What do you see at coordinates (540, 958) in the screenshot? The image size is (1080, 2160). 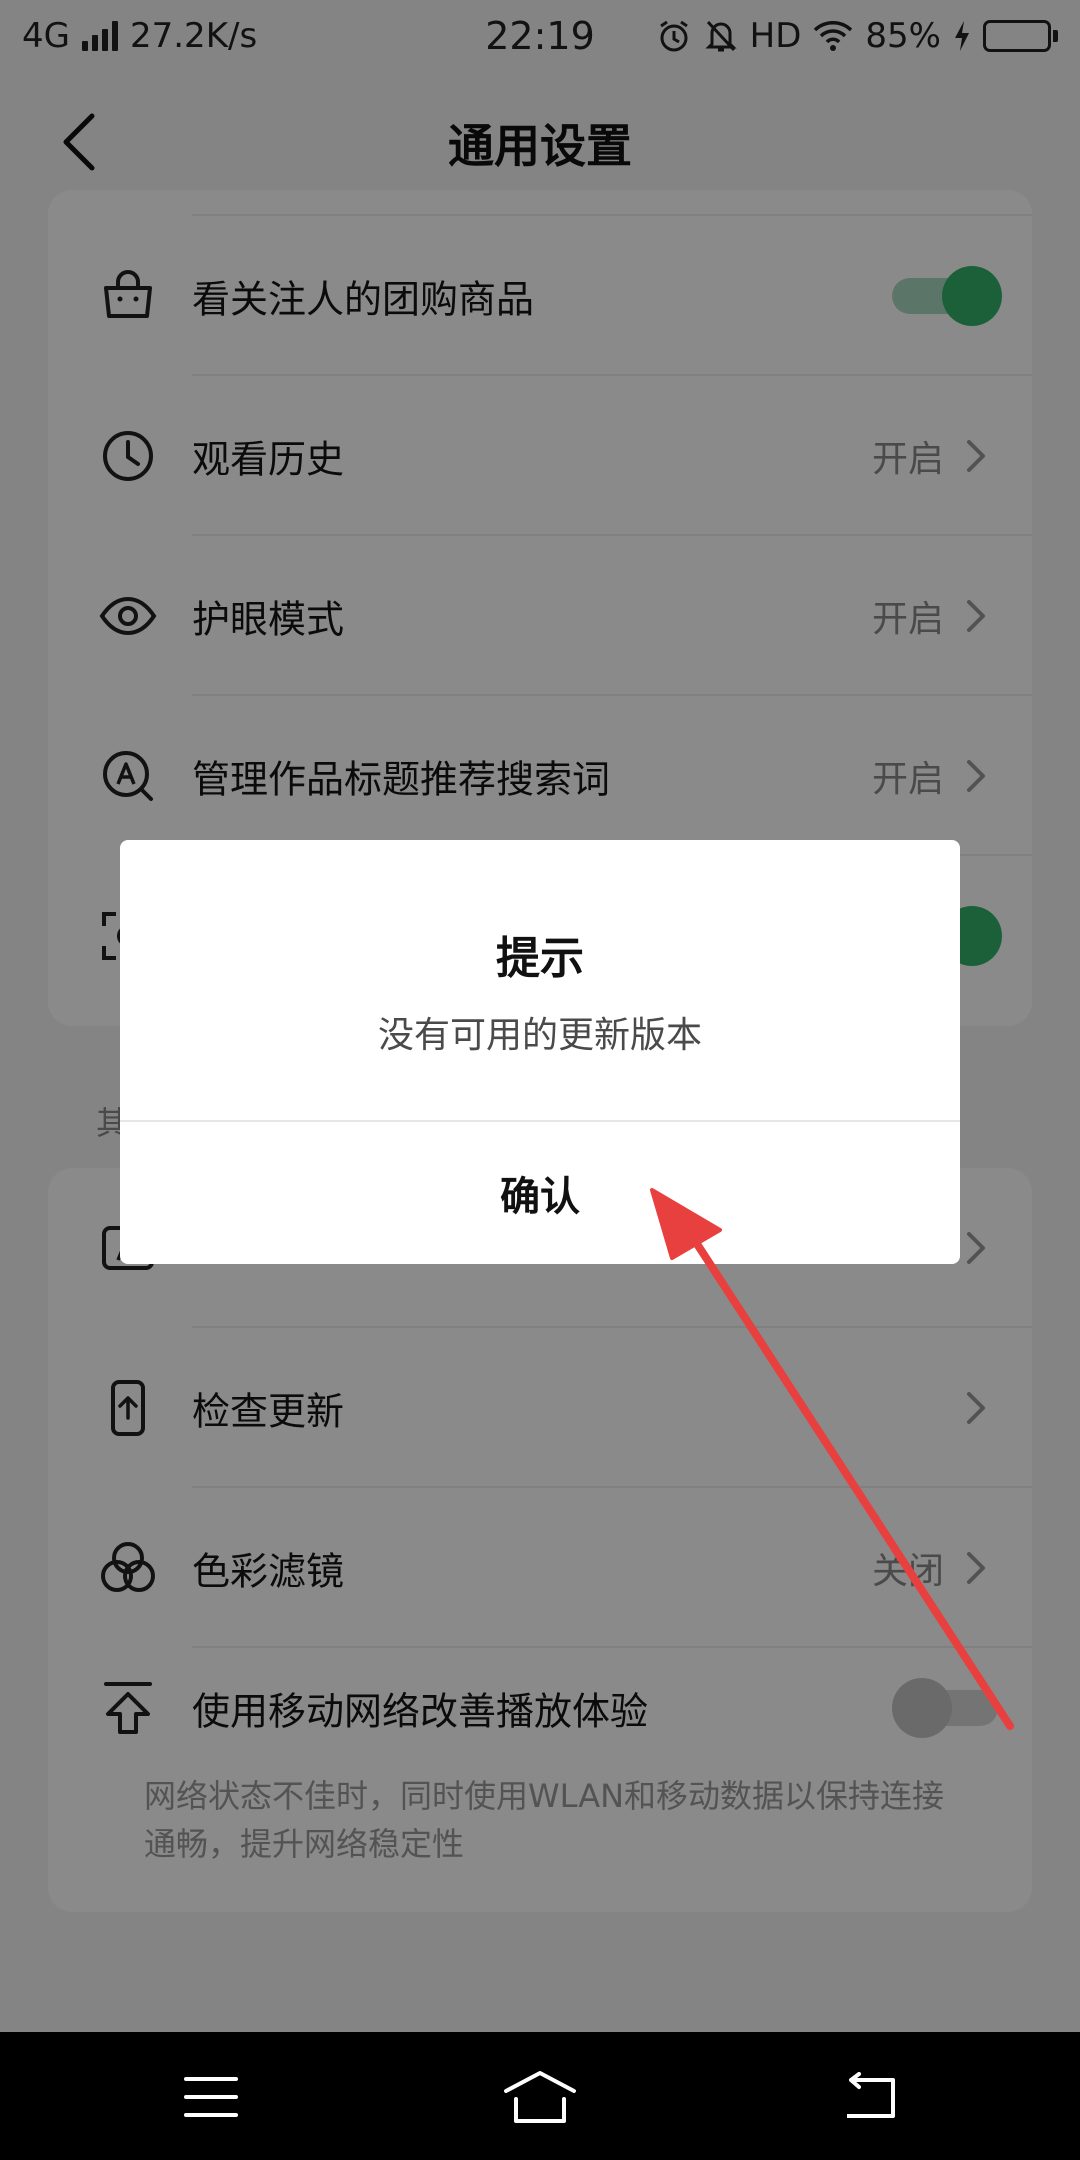 I see `dialog-title: 提示` at bounding box center [540, 958].